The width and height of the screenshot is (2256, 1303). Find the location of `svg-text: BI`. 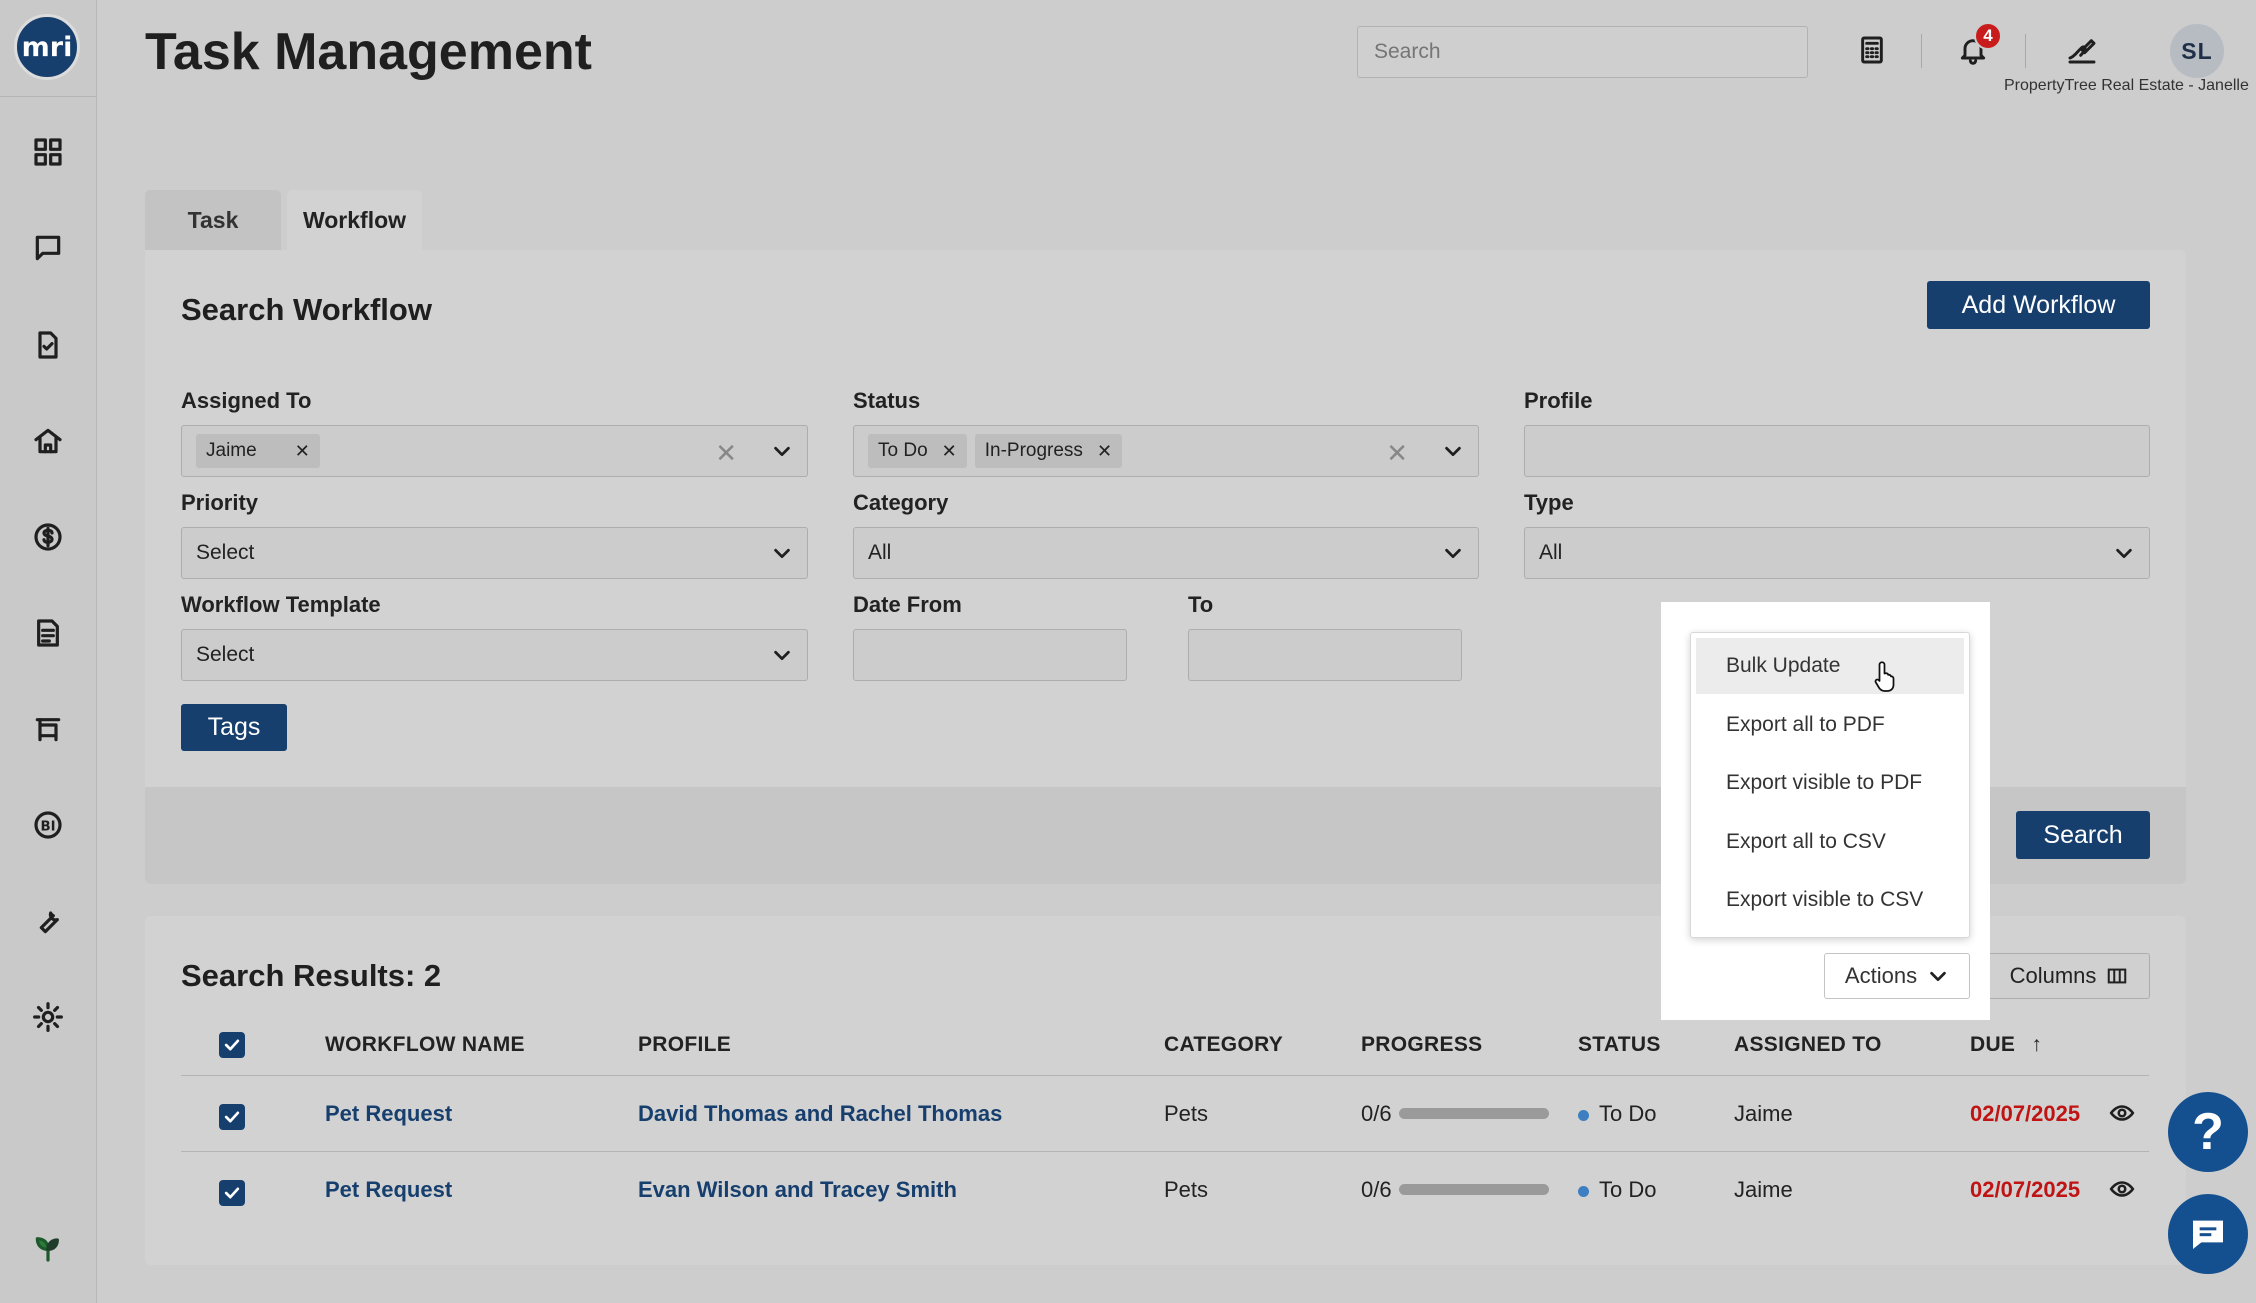

svg-text: BI is located at coordinates (47, 826).